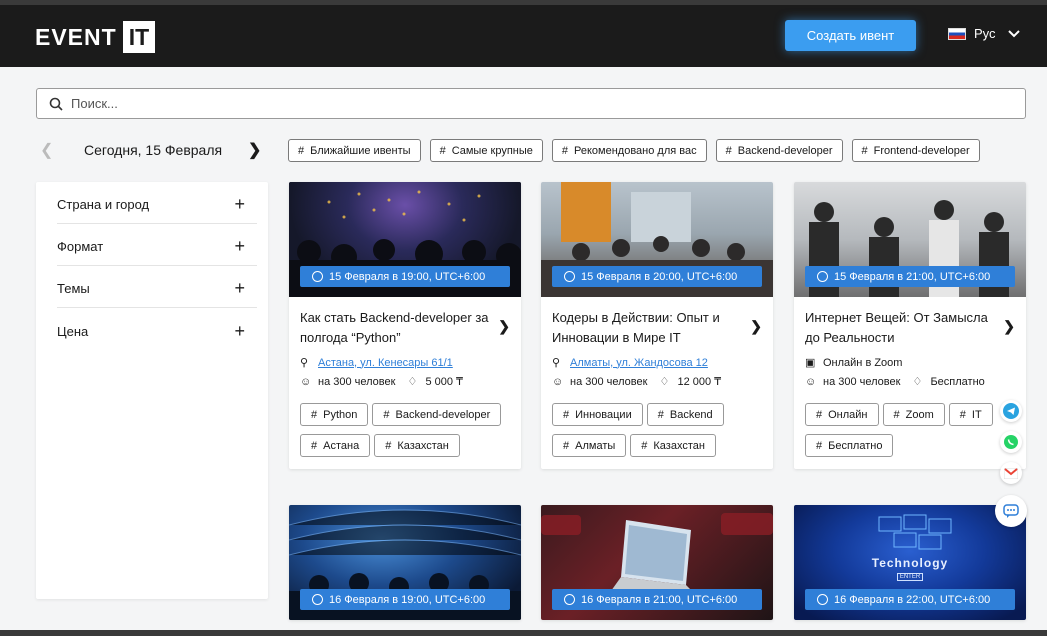 This screenshot has width=1047, height=636. Describe the element at coordinates (785, 150) in the screenshot. I see `chip-label: Backend-developer` at that location.